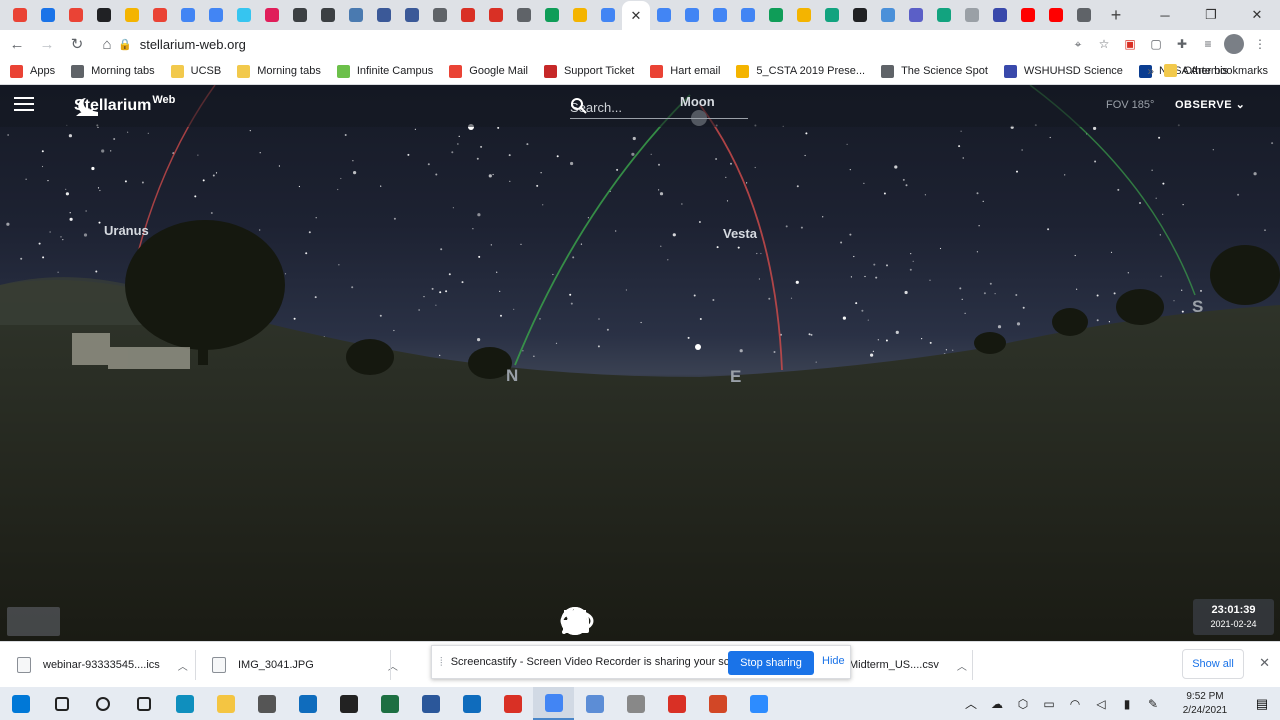 Image resolution: width=1280 pixels, height=720 pixels. What do you see at coordinates (488, 71) in the screenshot?
I see `bookmark-item: Google Mail` at bounding box center [488, 71].